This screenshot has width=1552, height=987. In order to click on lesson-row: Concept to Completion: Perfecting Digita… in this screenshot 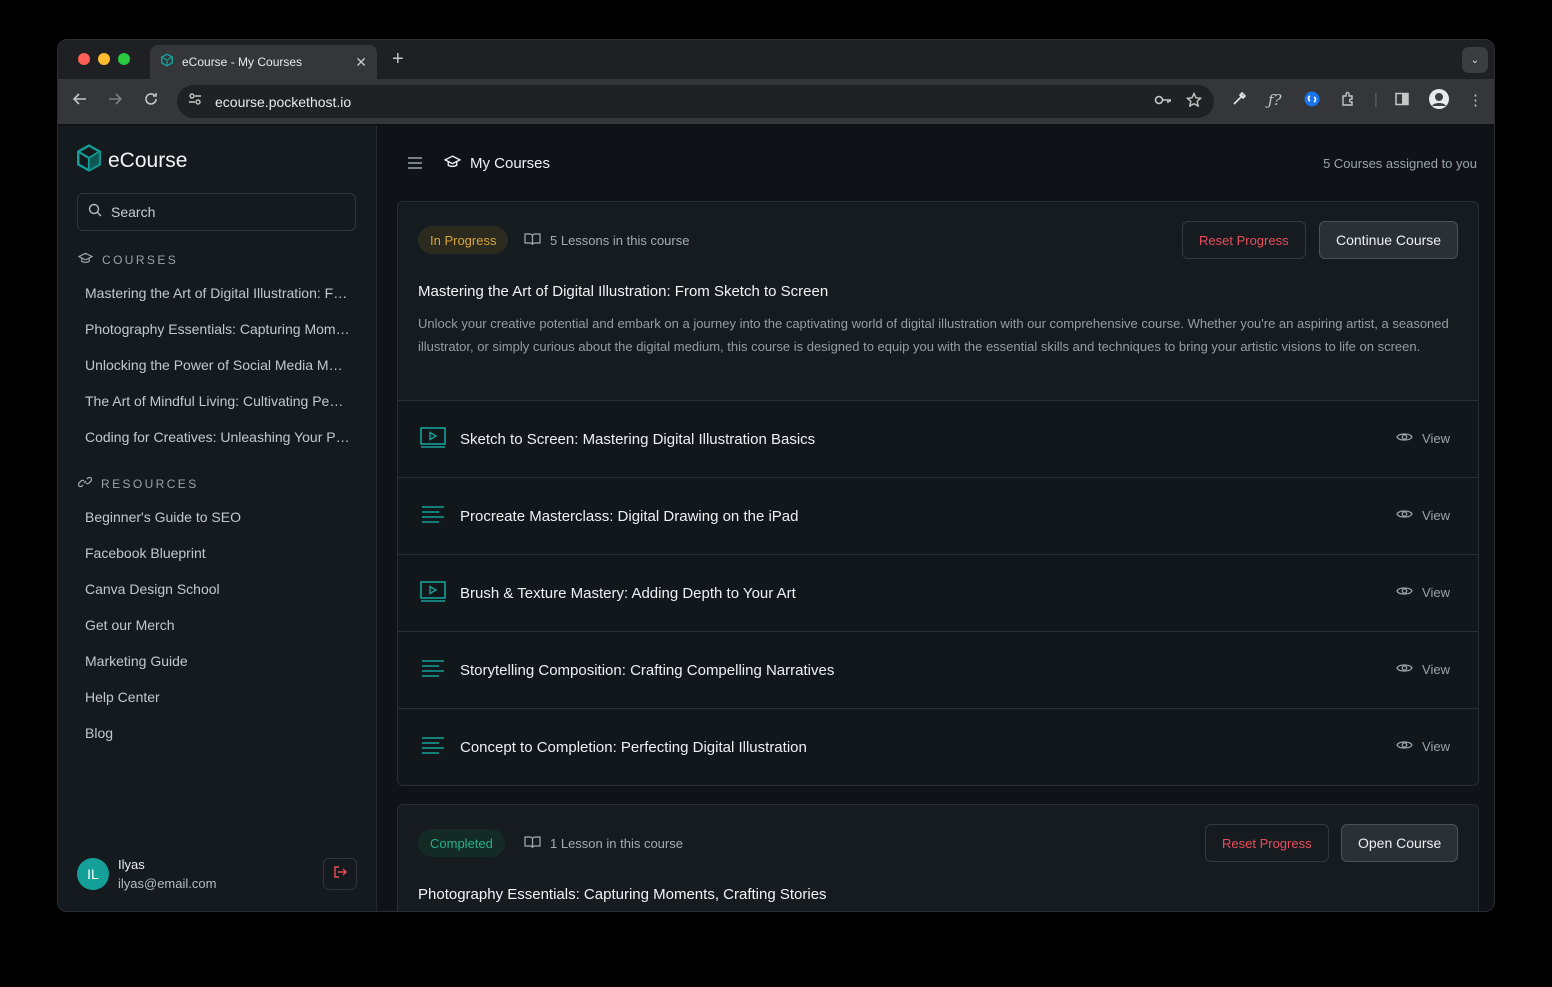, I will do `click(938, 746)`.